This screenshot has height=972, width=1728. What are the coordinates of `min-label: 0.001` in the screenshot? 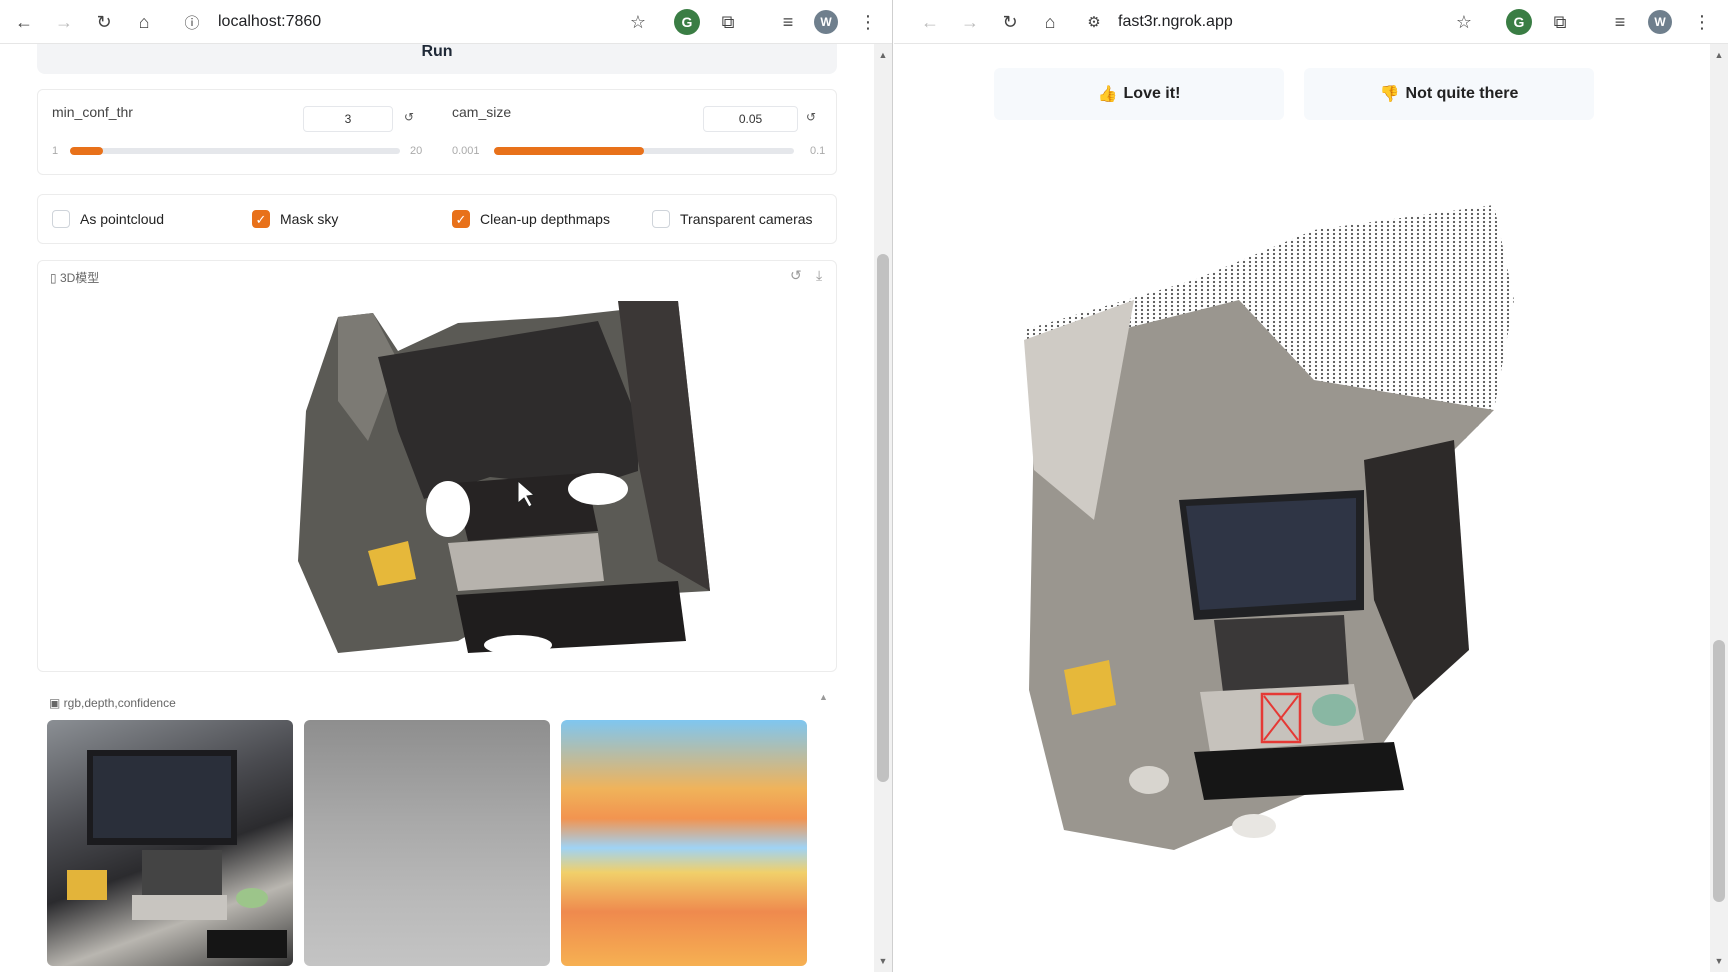 It's located at (466, 151).